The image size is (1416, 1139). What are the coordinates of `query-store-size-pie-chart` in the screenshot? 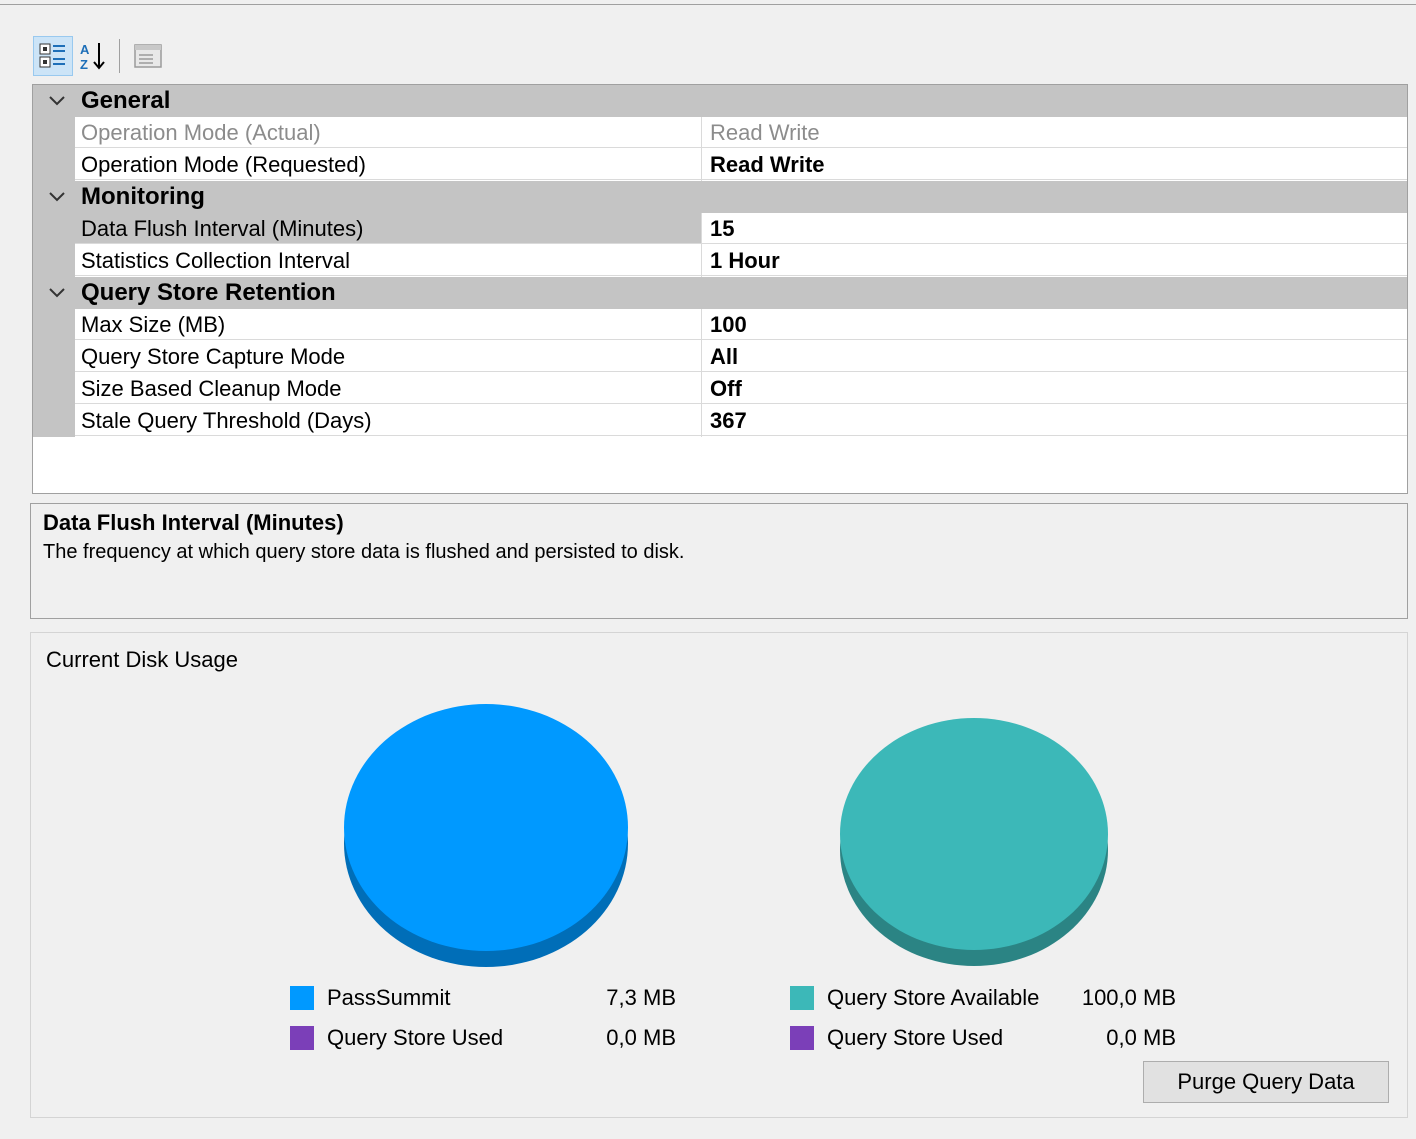 It's located at (974, 842).